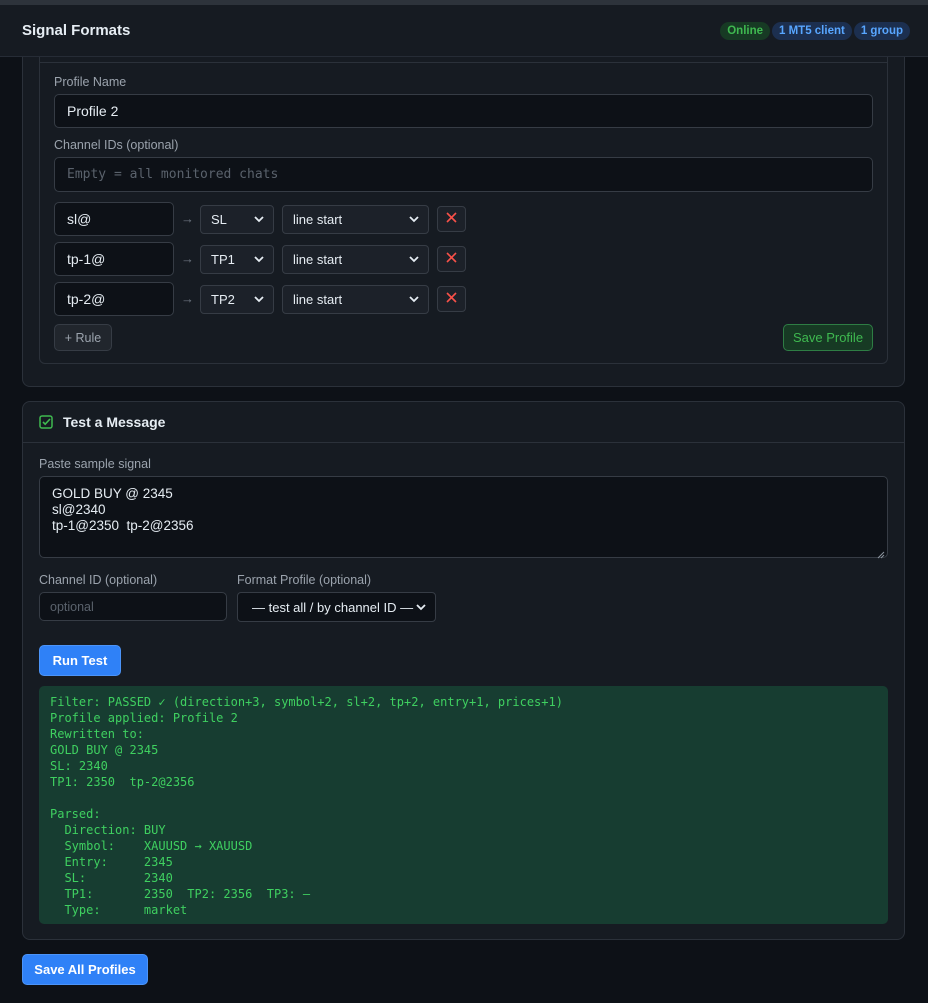 This screenshot has width=928, height=1003. What do you see at coordinates (83, 337) in the screenshot?
I see `add-rule-button: + Rule` at bounding box center [83, 337].